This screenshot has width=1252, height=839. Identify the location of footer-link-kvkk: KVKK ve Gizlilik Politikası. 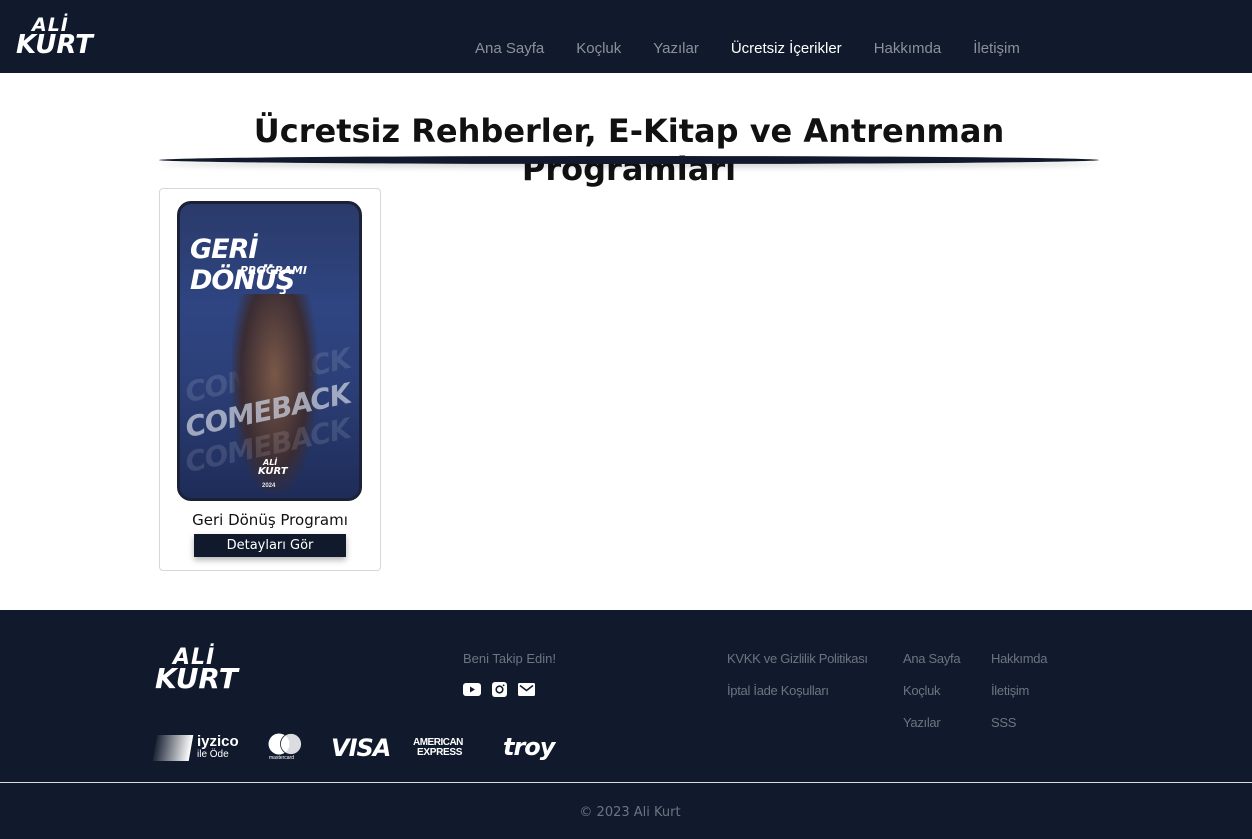
(797, 658).